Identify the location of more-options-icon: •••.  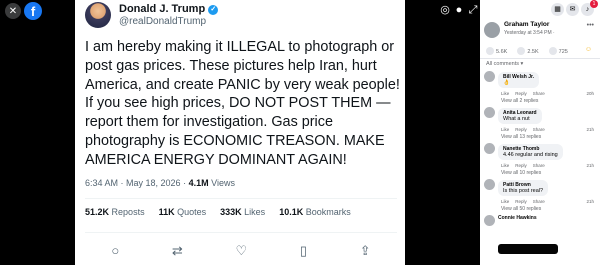
(590, 25).